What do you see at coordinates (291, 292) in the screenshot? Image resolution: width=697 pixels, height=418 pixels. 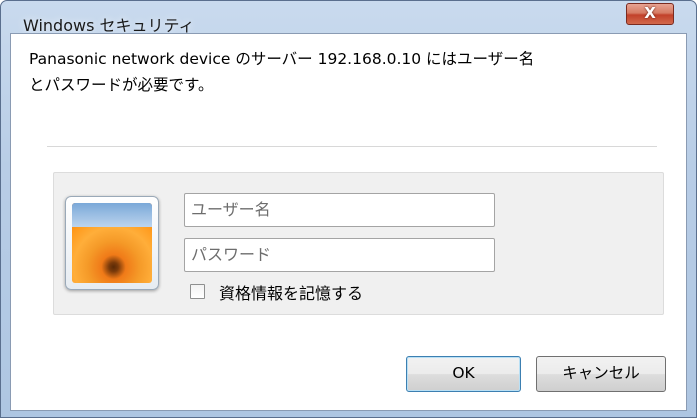 I see `remember-credentials-label: 資格情報を記憶する` at bounding box center [291, 292].